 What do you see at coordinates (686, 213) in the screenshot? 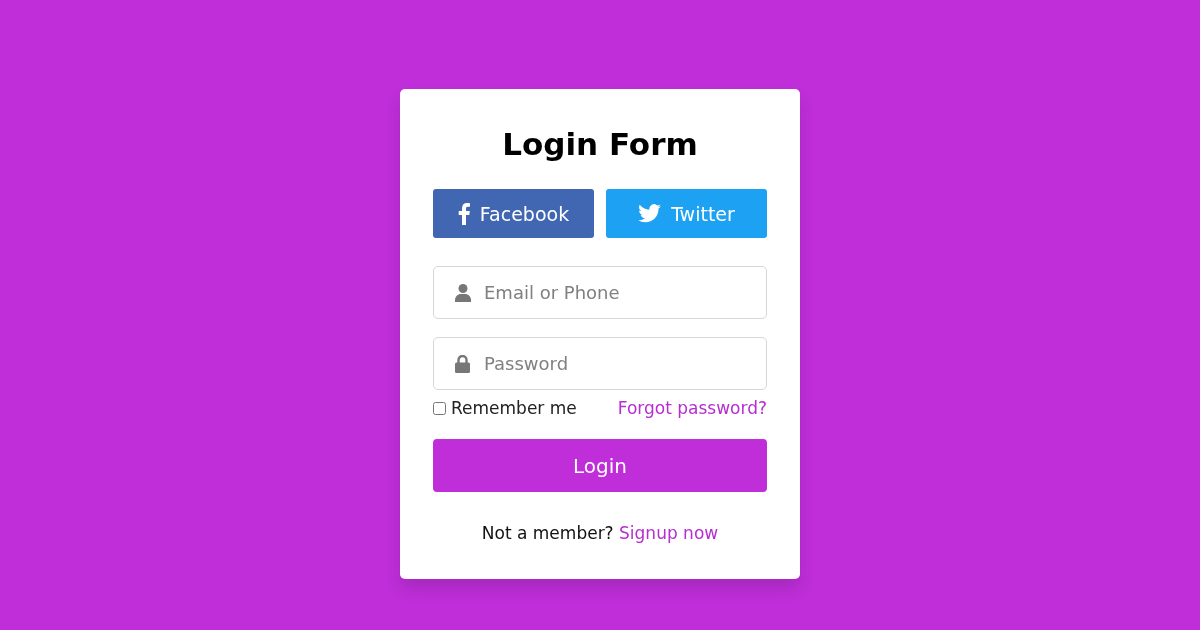
I see `twitter-button: Twitter` at bounding box center [686, 213].